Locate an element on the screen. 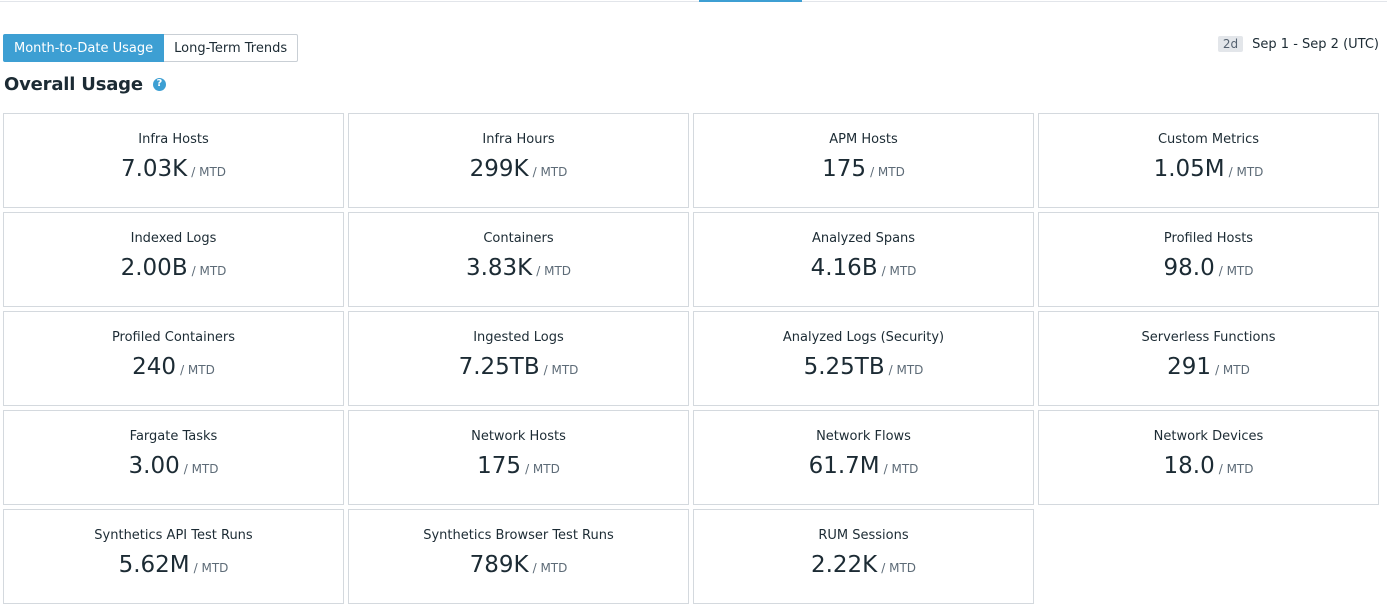 This screenshot has width=1387, height=613. usage-card-label: Profiled Hosts is located at coordinates (1208, 238).